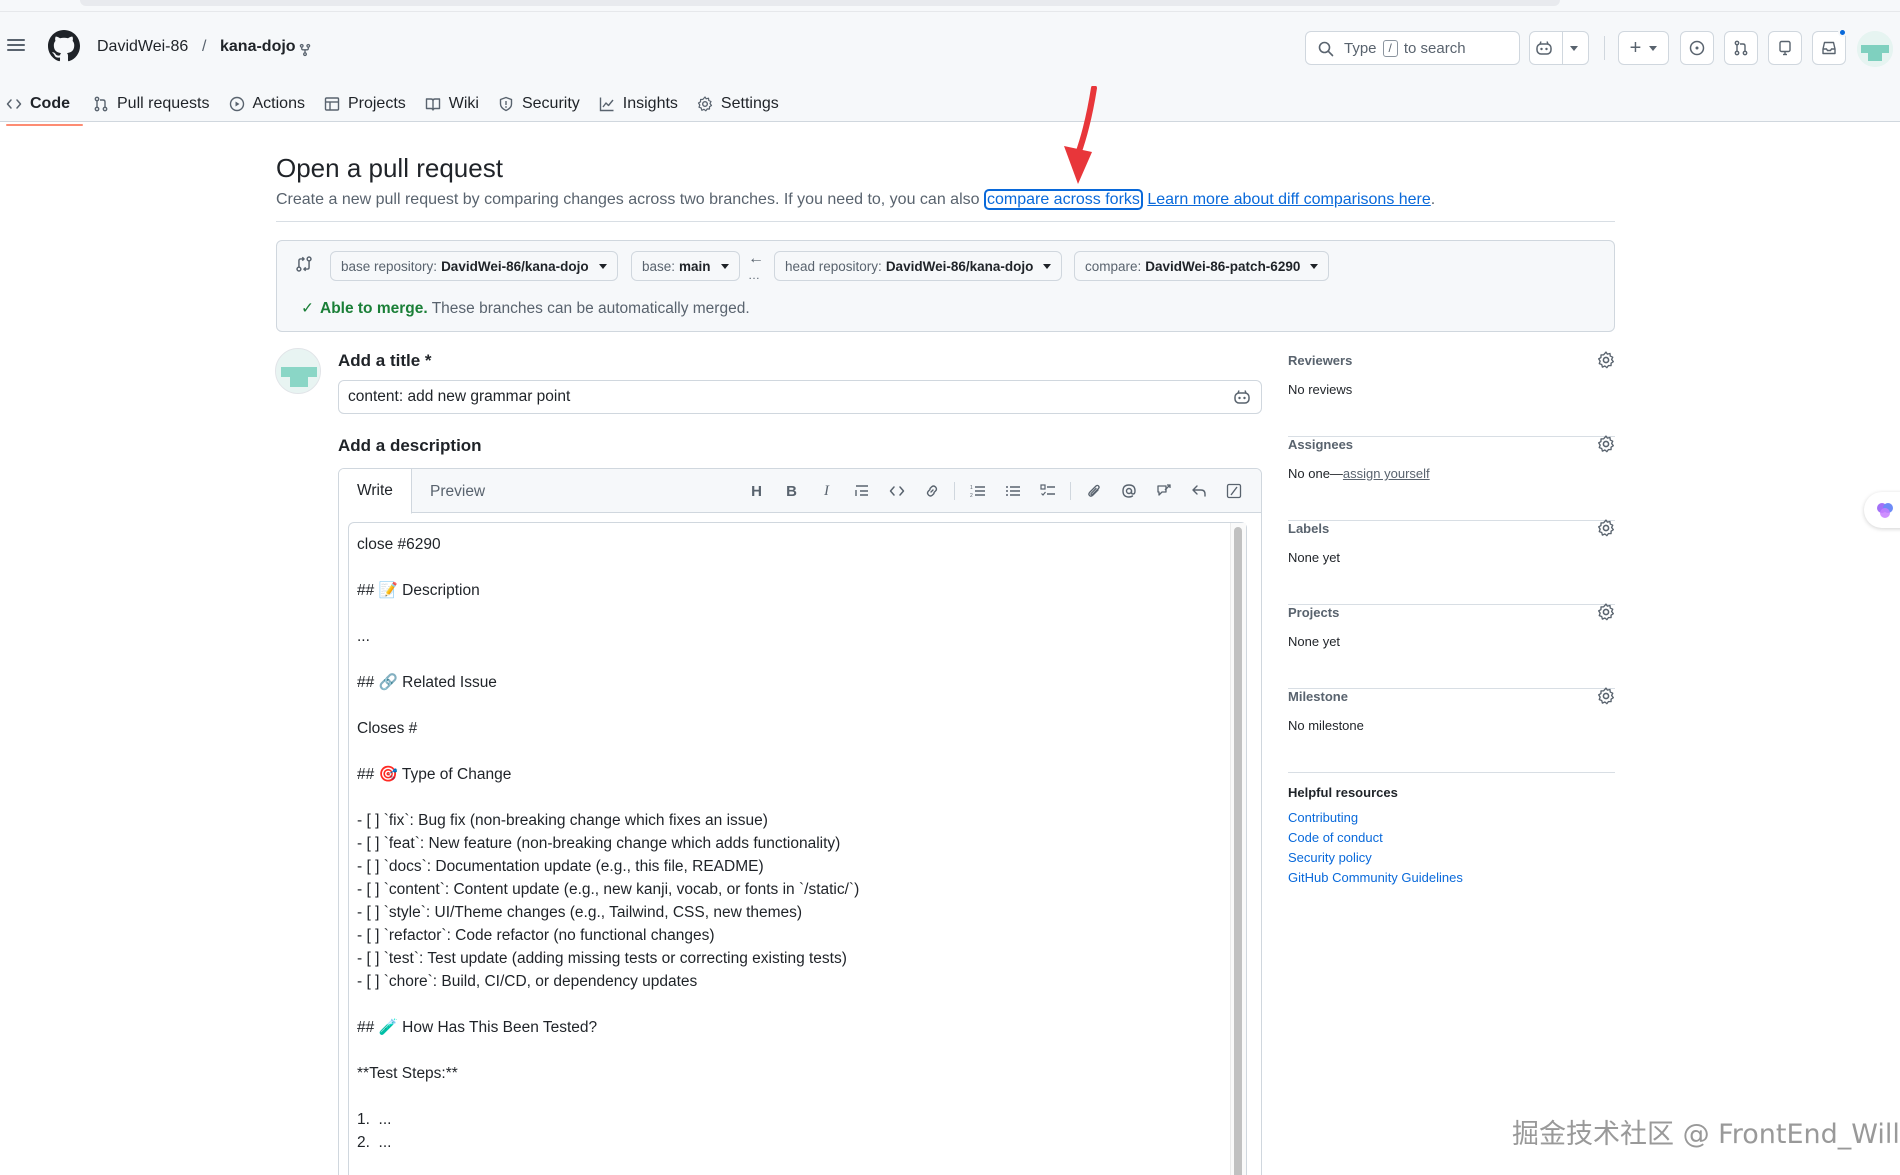 The height and width of the screenshot is (1175, 1900). I want to click on scrollbar-thumb, so click(1238, 851).